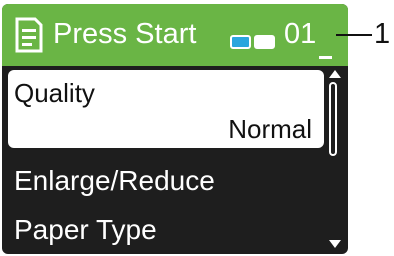 The height and width of the screenshot is (256, 394). I want to click on menu-item-enlarge-reduce: Enlarge/Reduce, so click(114, 181).